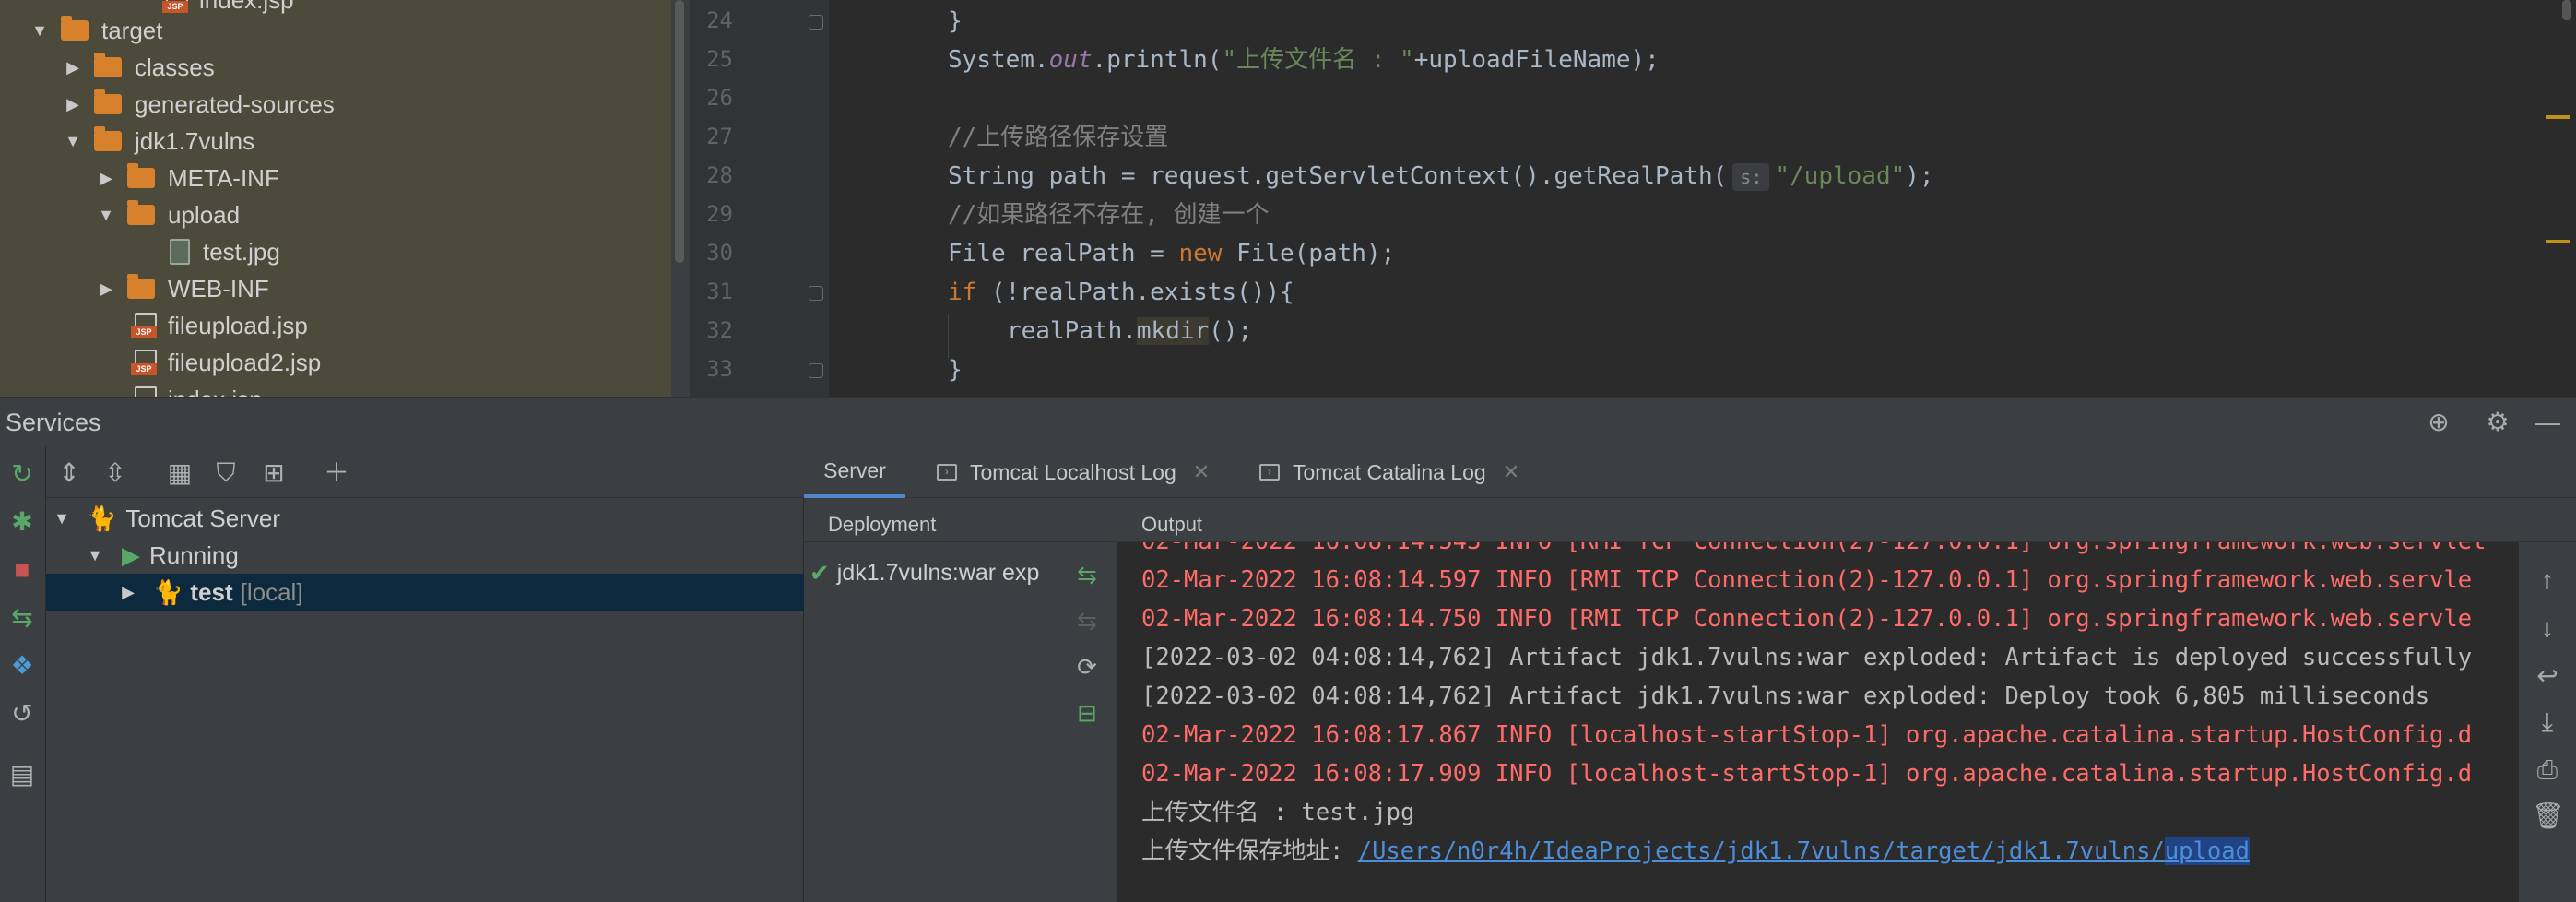 The width and height of the screenshot is (2576, 902). What do you see at coordinates (22, 774) in the screenshot?
I see `layout-icon: ▤` at bounding box center [22, 774].